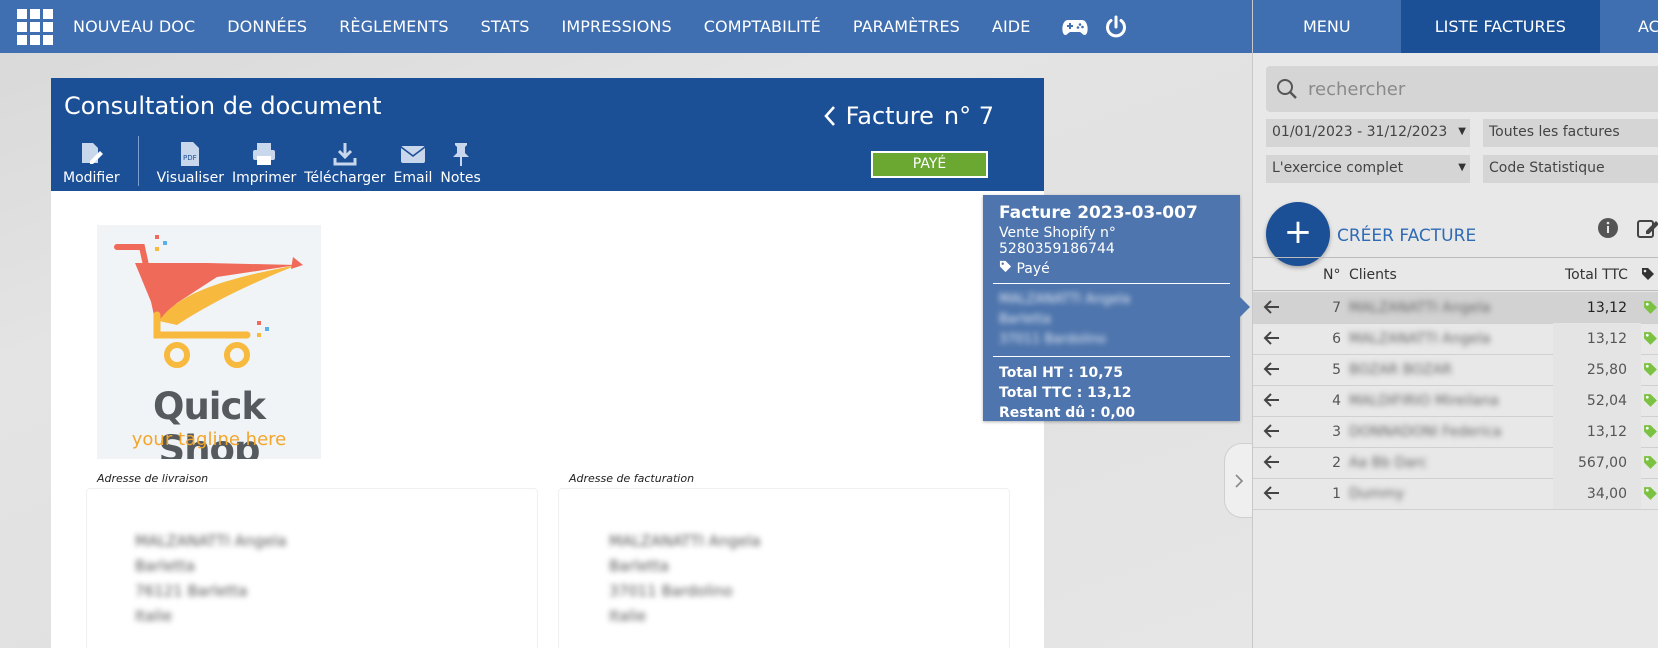 This screenshot has width=1658, height=648. I want to click on row-number: 6, so click(1336, 339).